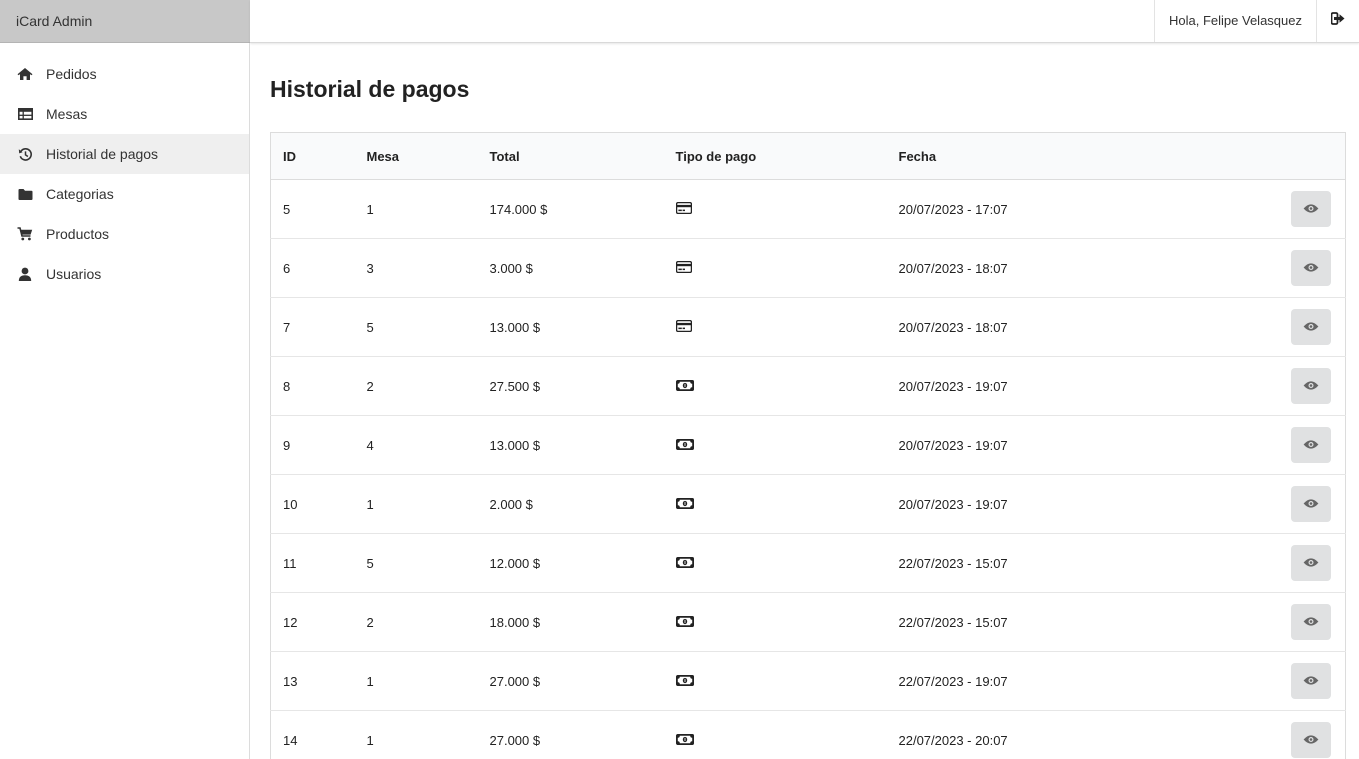 Image resolution: width=1359 pixels, height=759 pixels. Describe the element at coordinates (570, 156) in the screenshot. I see `column-header-total: Total` at that location.